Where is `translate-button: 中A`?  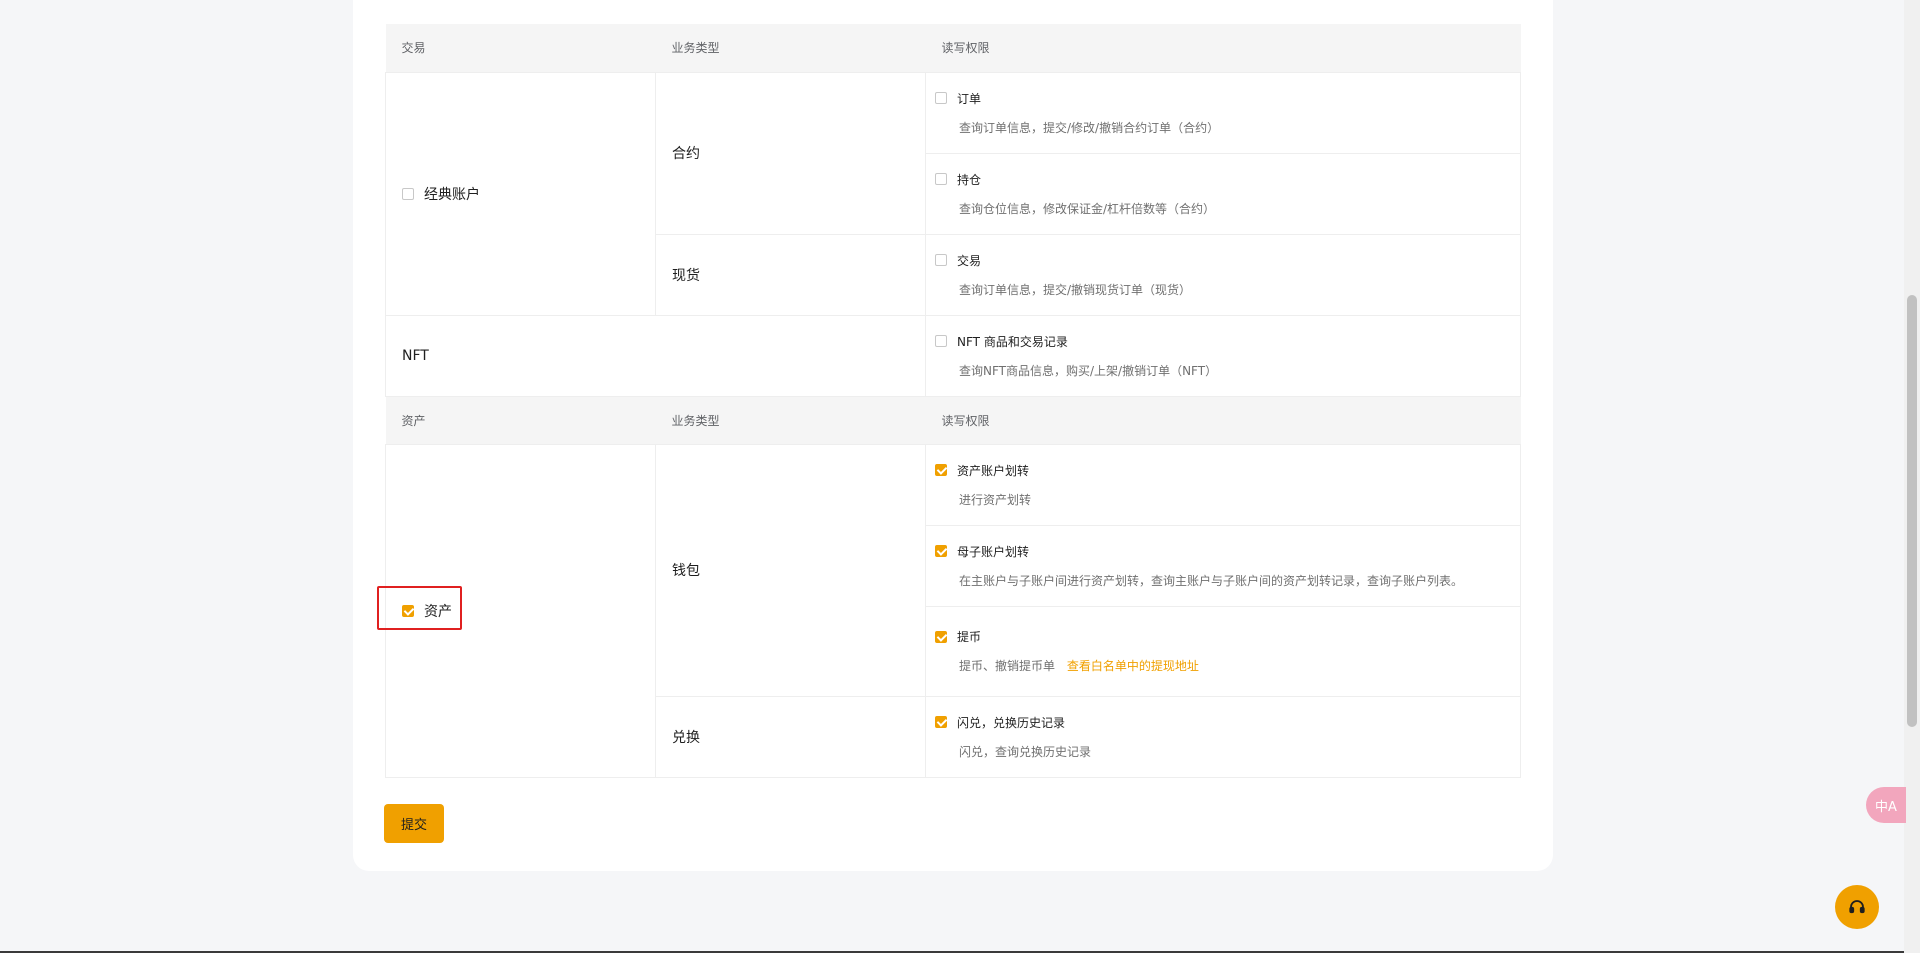 translate-button: 中A is located at coordinates (1886, 805).